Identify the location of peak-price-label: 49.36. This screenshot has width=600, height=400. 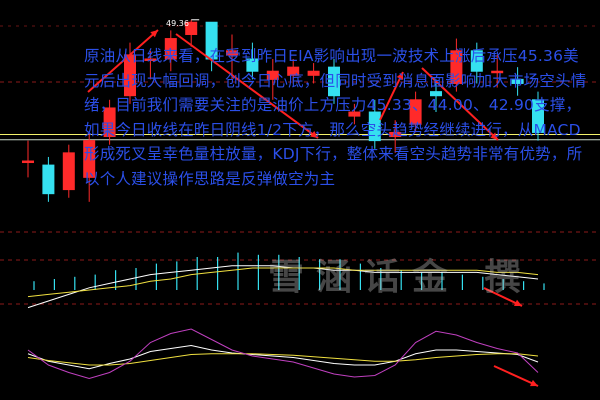
(177, 23).